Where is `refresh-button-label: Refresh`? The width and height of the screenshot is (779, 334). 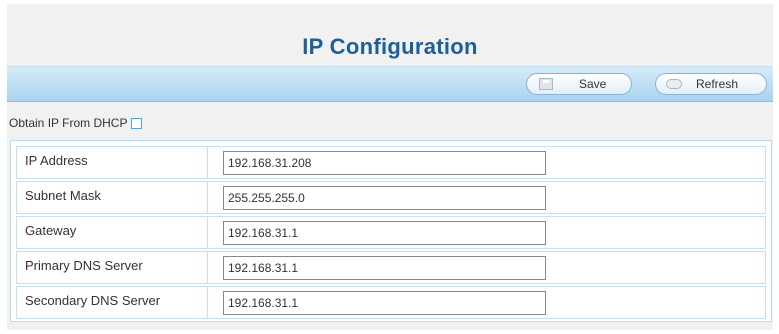 refresh-button-label: Refresh is located at coordinates (717, 84).